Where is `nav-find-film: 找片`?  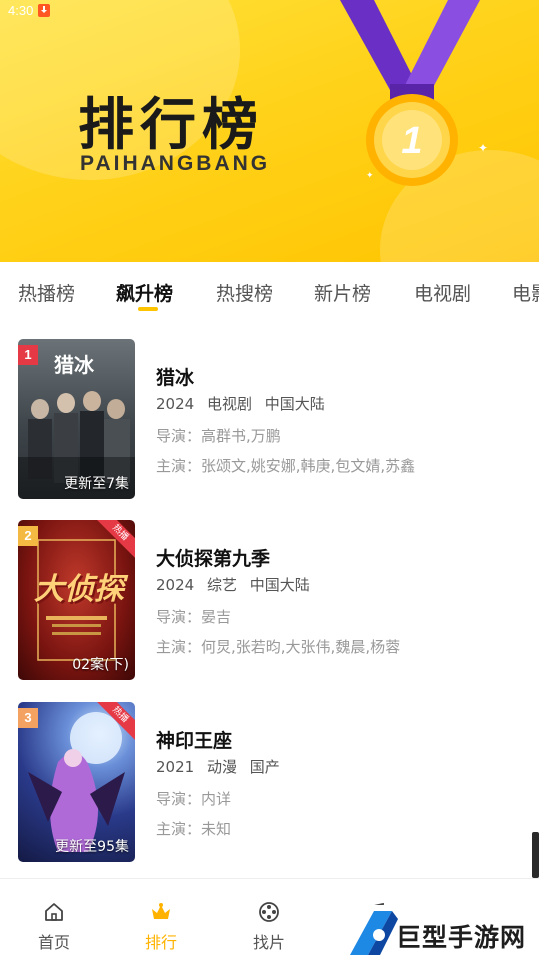 nav-find-film: 找片 is located at coordinates (269, 918).